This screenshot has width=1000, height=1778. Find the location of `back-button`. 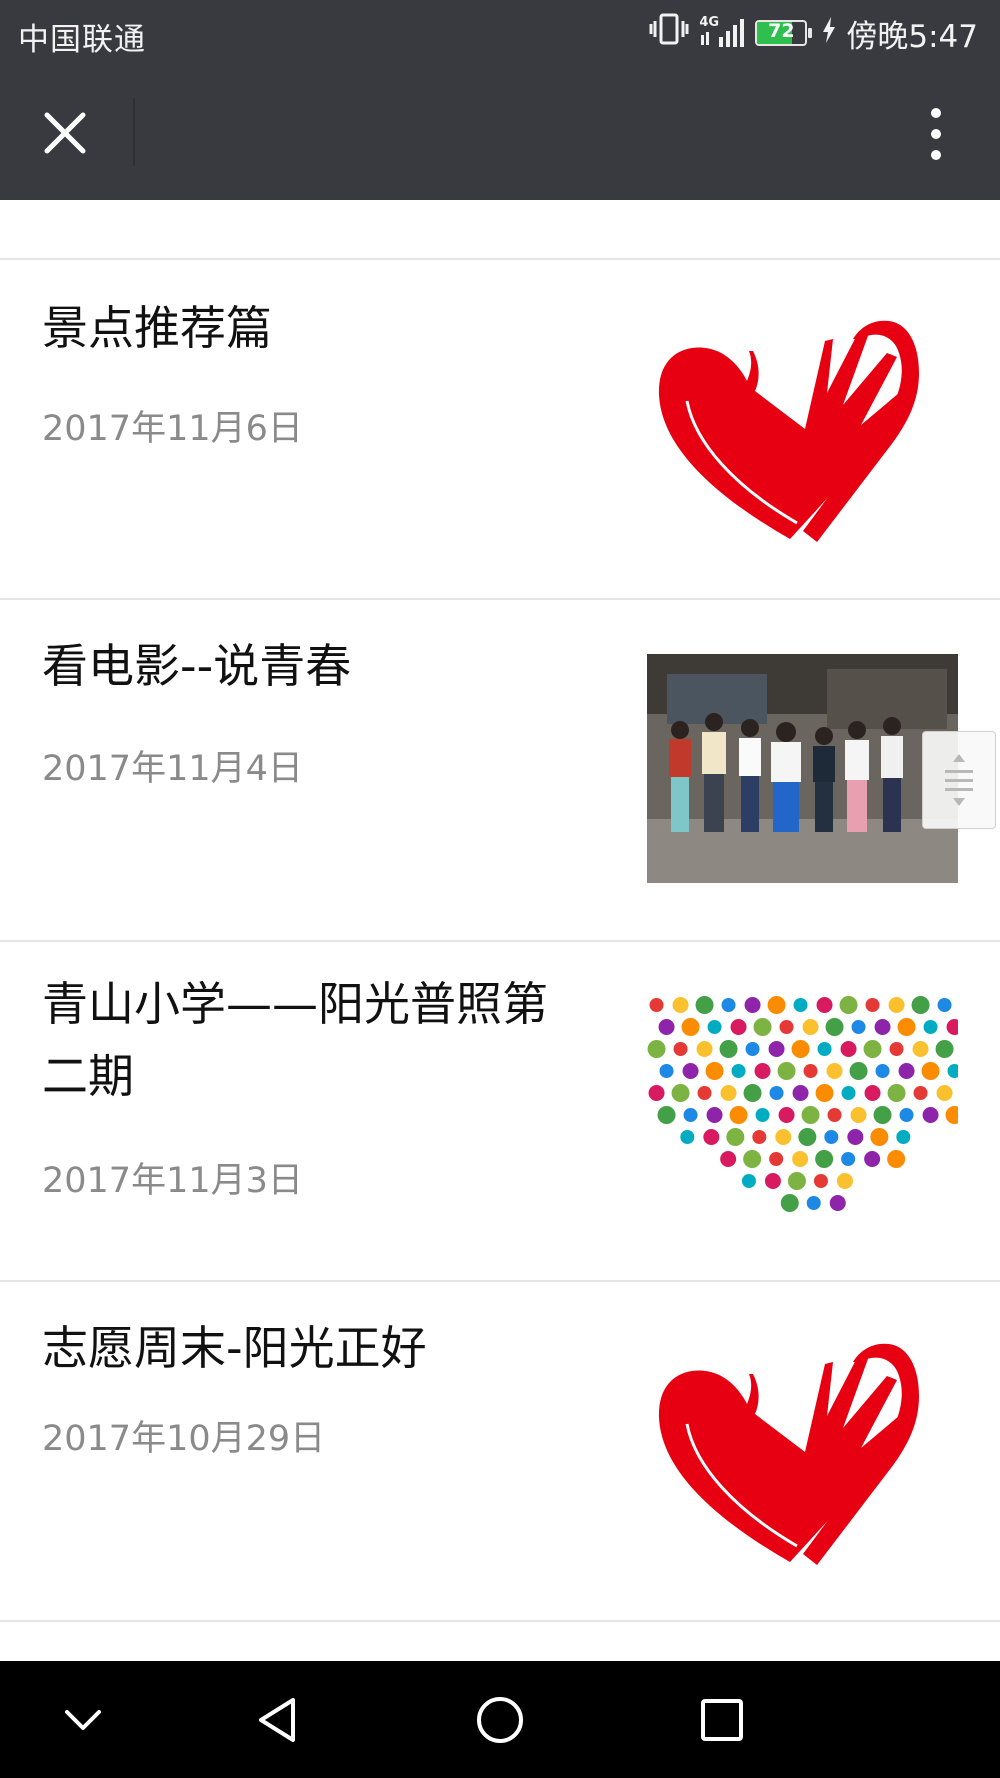

back-button is located at coordinates (277, 1720).